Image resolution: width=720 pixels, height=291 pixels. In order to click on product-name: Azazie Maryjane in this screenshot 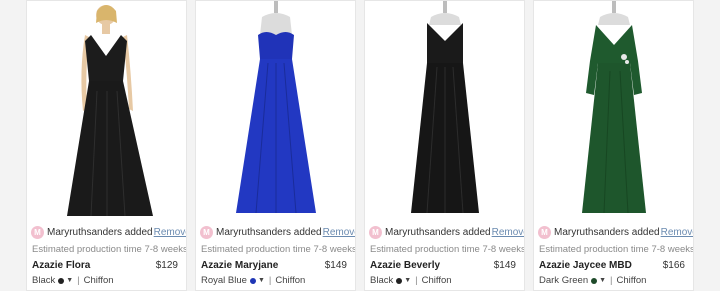, I will do `click(239, 265)`.